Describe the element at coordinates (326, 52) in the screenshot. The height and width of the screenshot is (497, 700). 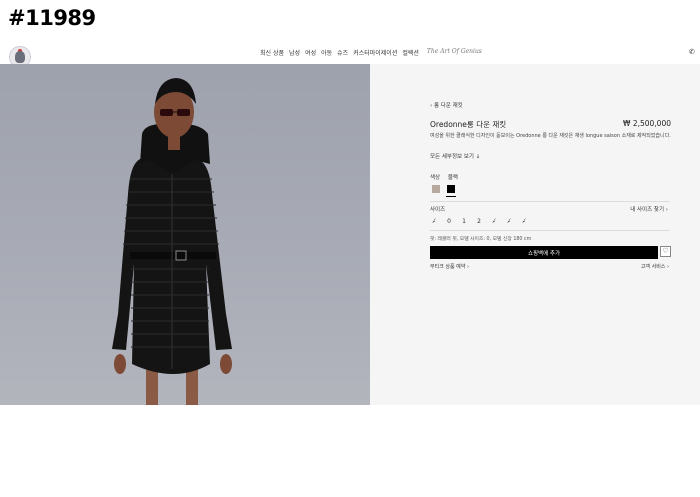
I see `nav-item-kids: 아동` at that location.